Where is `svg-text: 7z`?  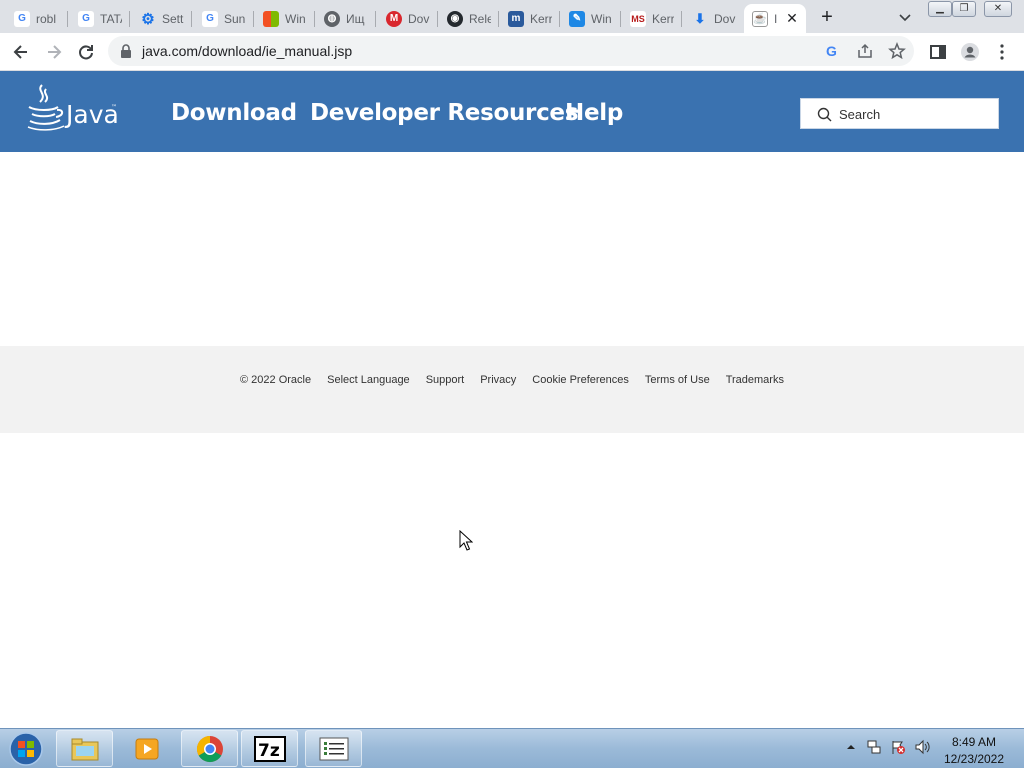 svg-text: 7z is located at coordinates (269, 751).